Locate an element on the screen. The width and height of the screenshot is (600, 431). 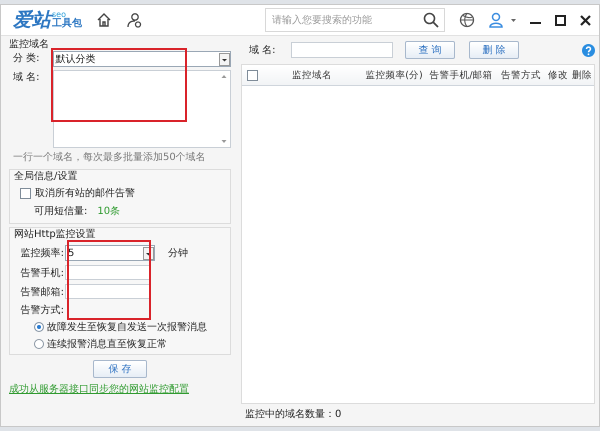
column-header: 监控域名 is located at coordinates (312, 75).